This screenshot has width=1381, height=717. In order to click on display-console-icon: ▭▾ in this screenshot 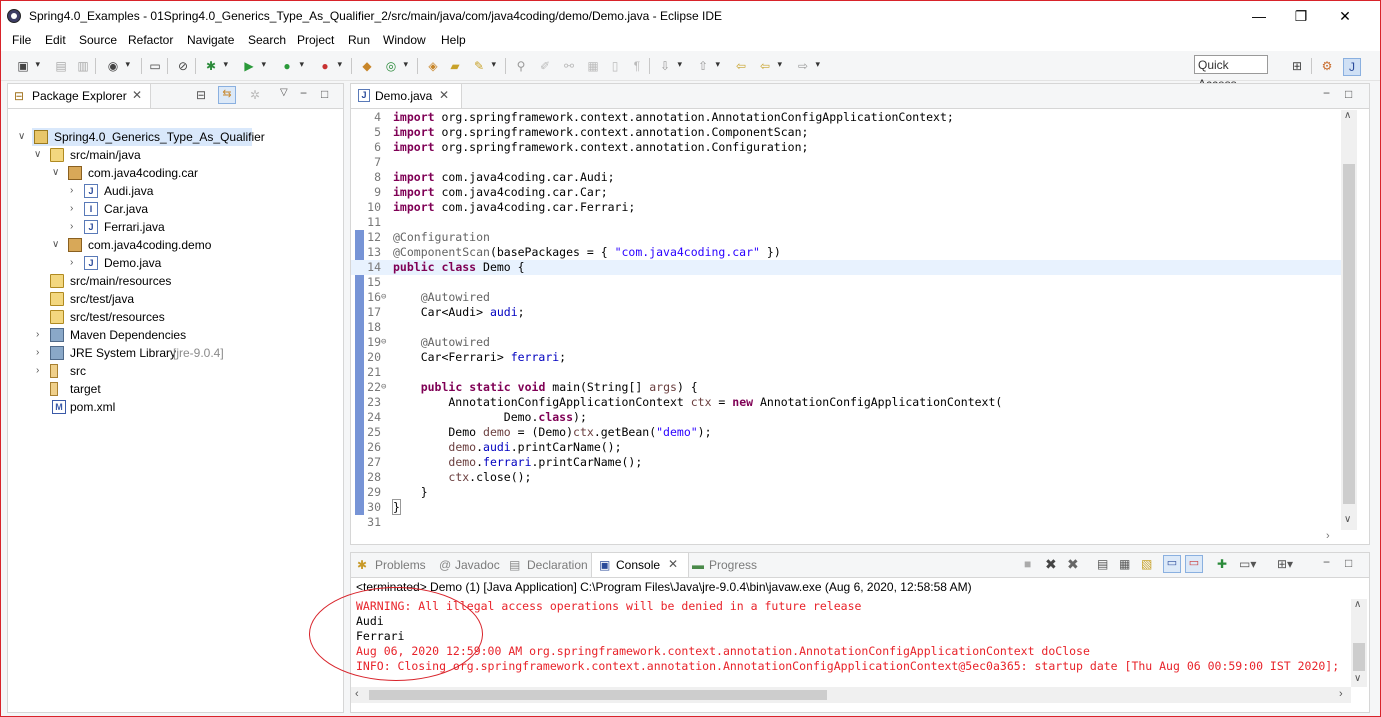, I will do `click(1247, 564)`.